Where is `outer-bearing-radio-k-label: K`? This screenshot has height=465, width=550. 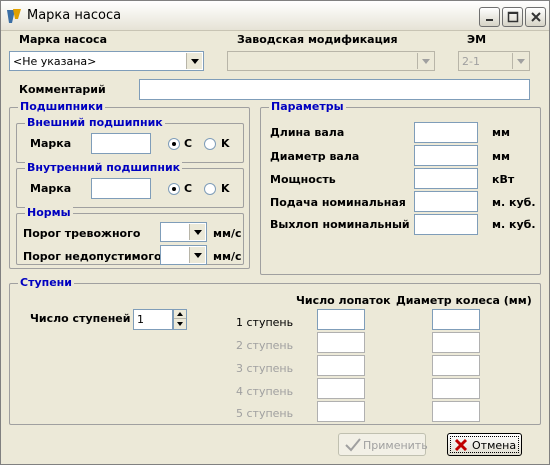
outer-bearing-radio-k-label: K is located at coordinates (225, 143).